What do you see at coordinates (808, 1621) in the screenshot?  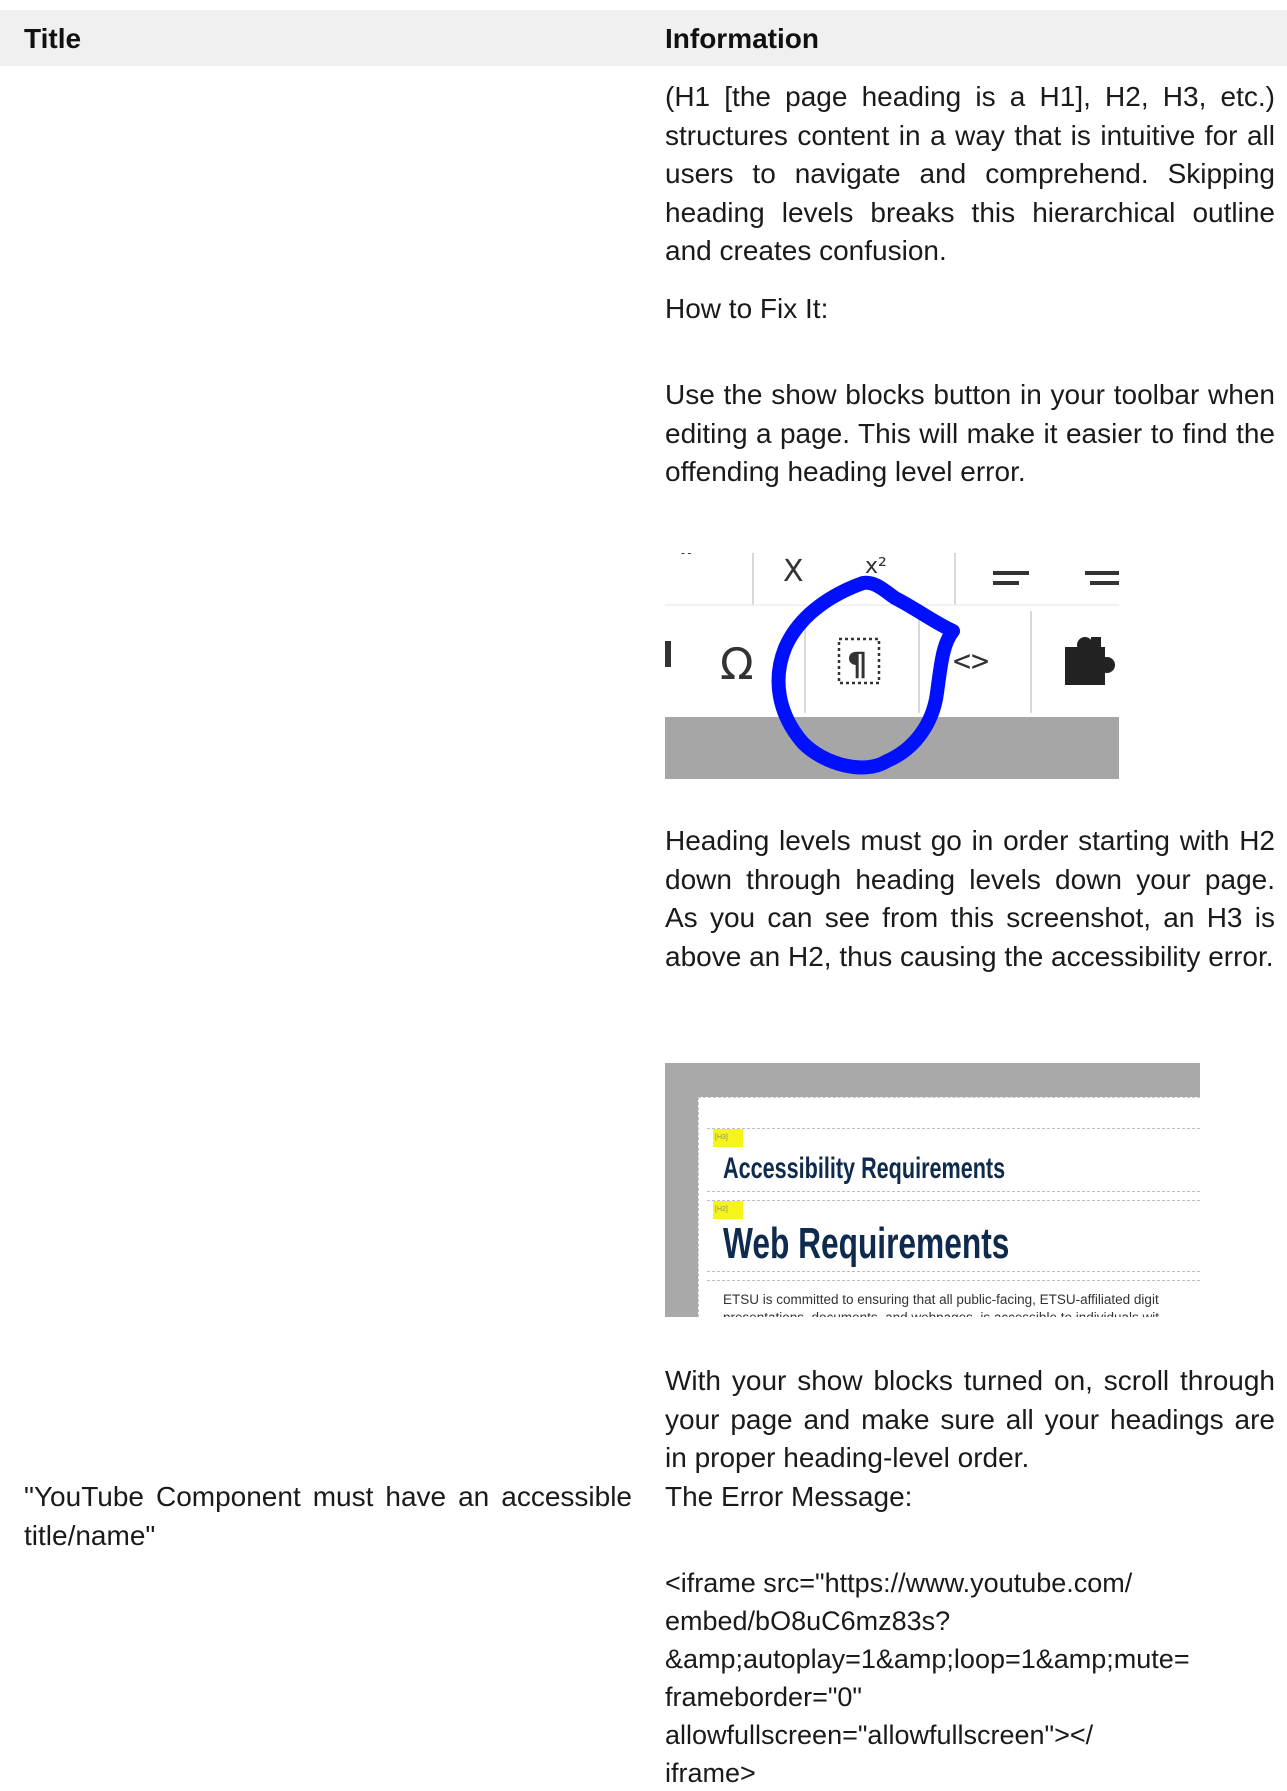 I see `code-line: embed/bO8uC6mz83s?` at bounding box center [808, 1621].